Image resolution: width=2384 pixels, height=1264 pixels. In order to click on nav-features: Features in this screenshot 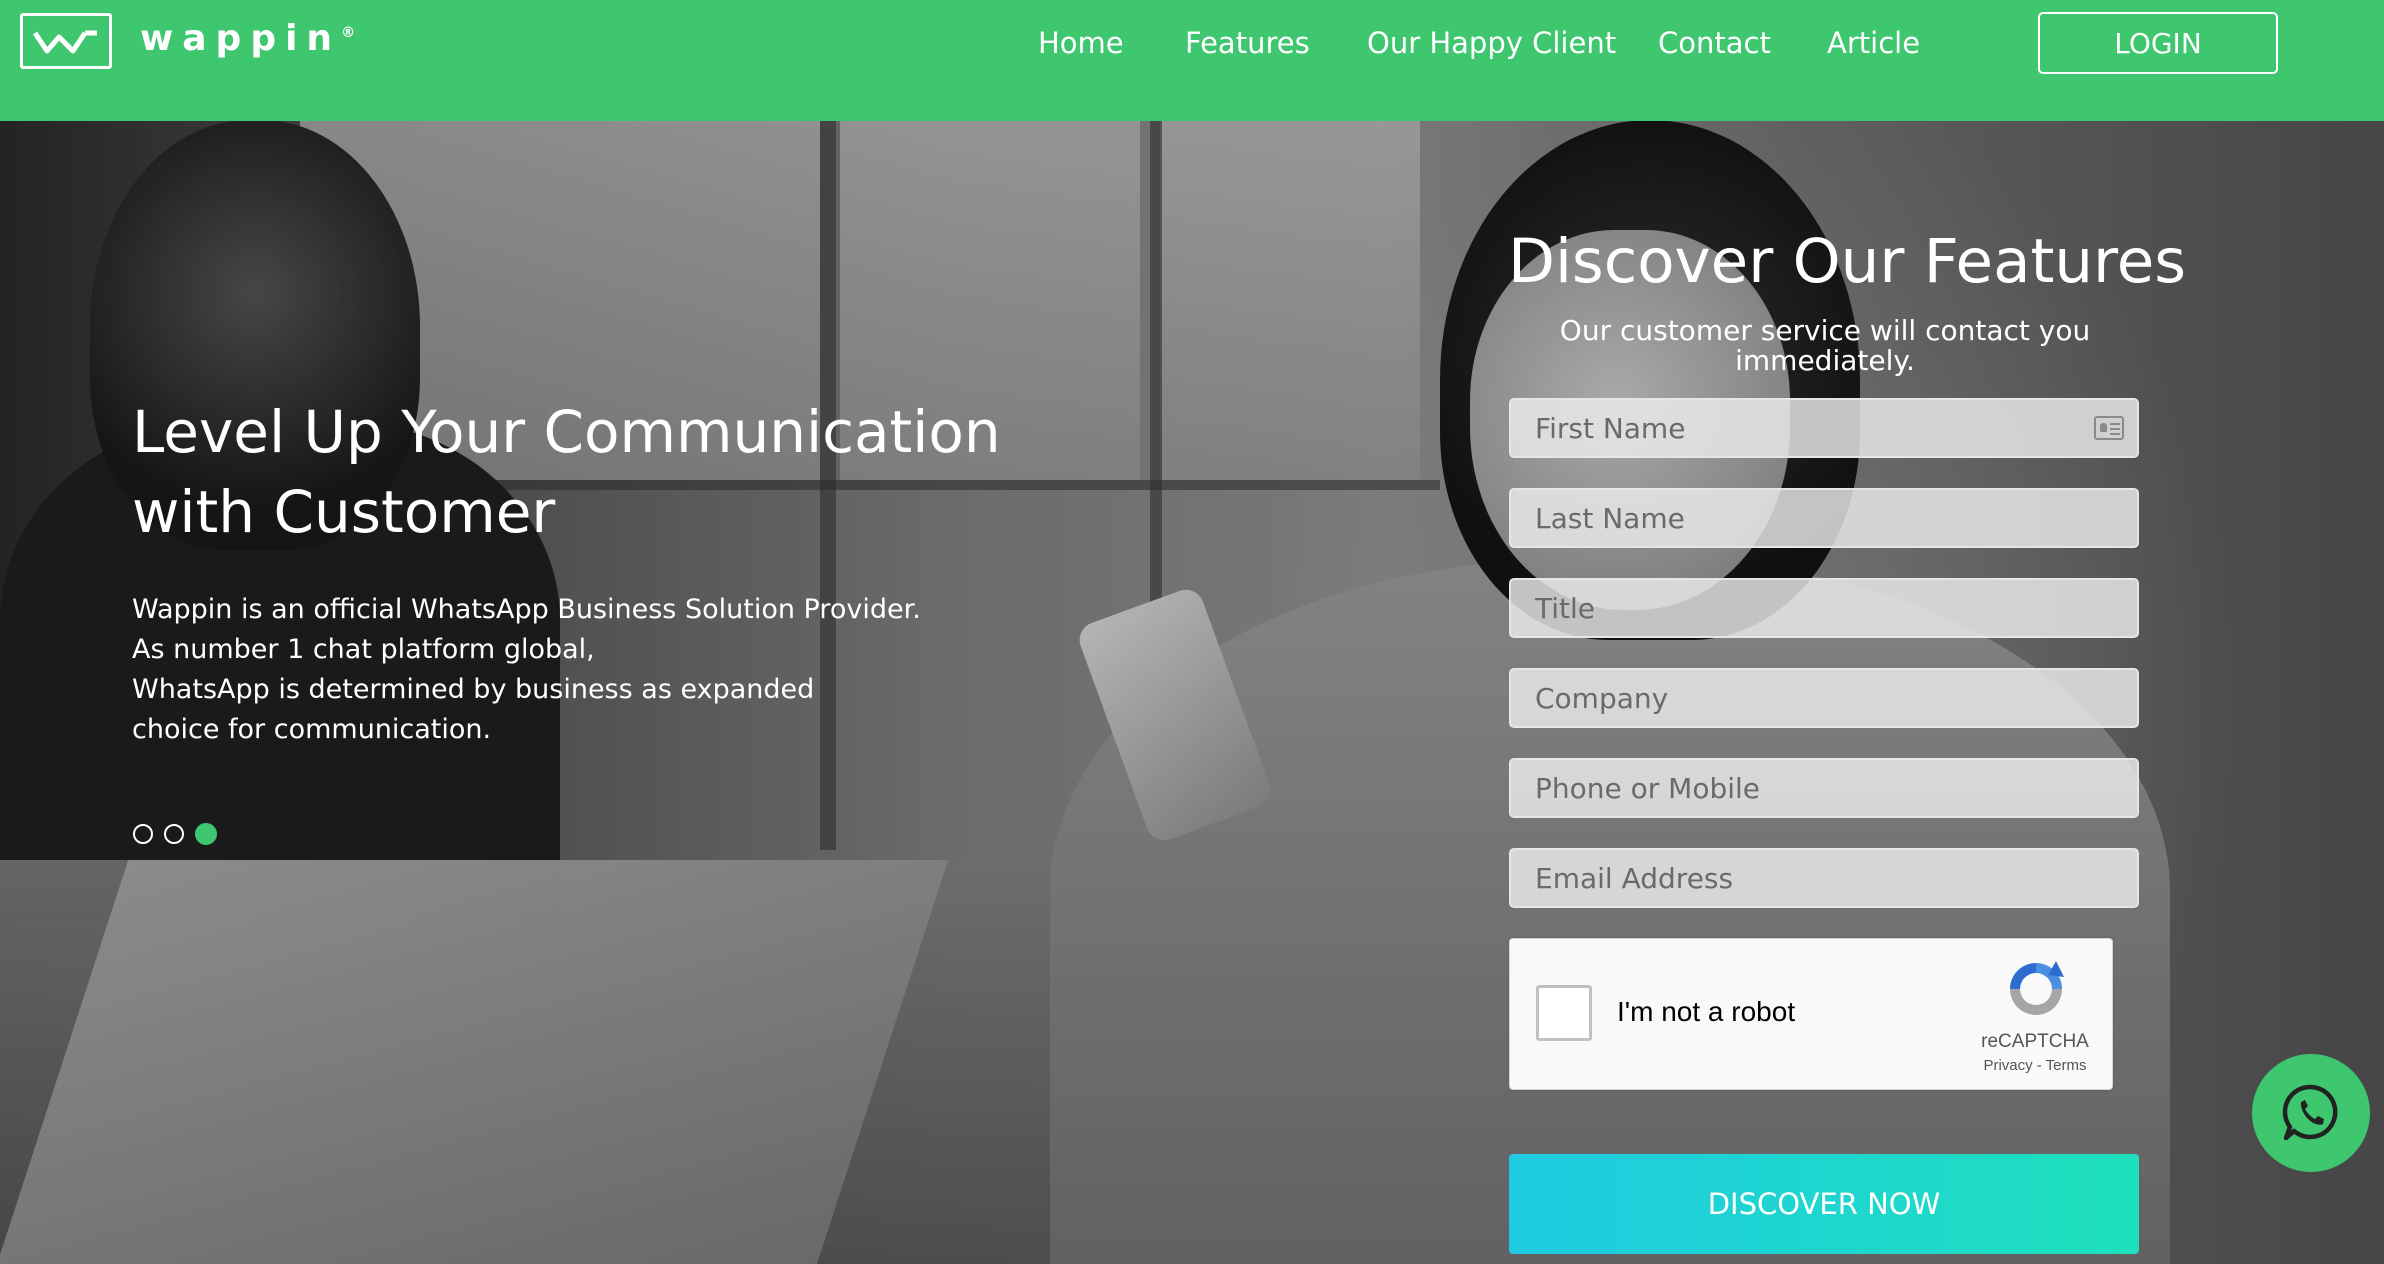, I will do `click(1247, 43)`.